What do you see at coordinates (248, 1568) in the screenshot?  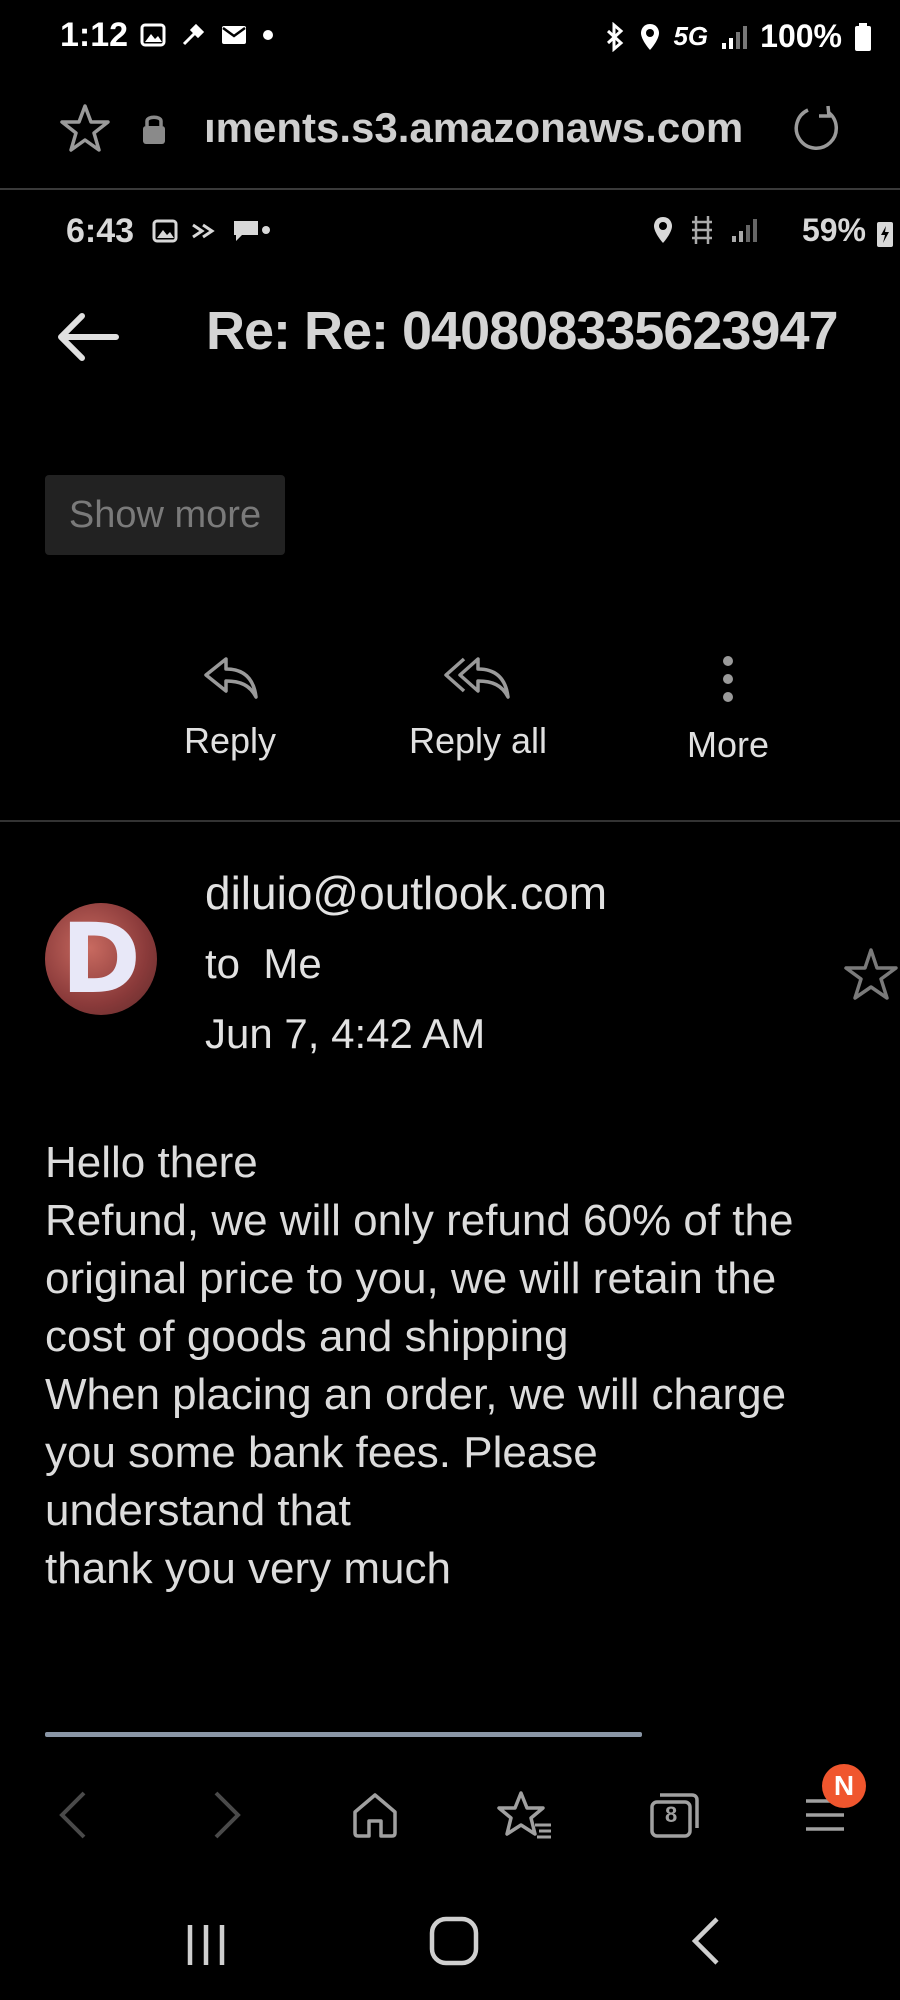 I see `body-line: thank you very much` at bounding box center [248, 1568].